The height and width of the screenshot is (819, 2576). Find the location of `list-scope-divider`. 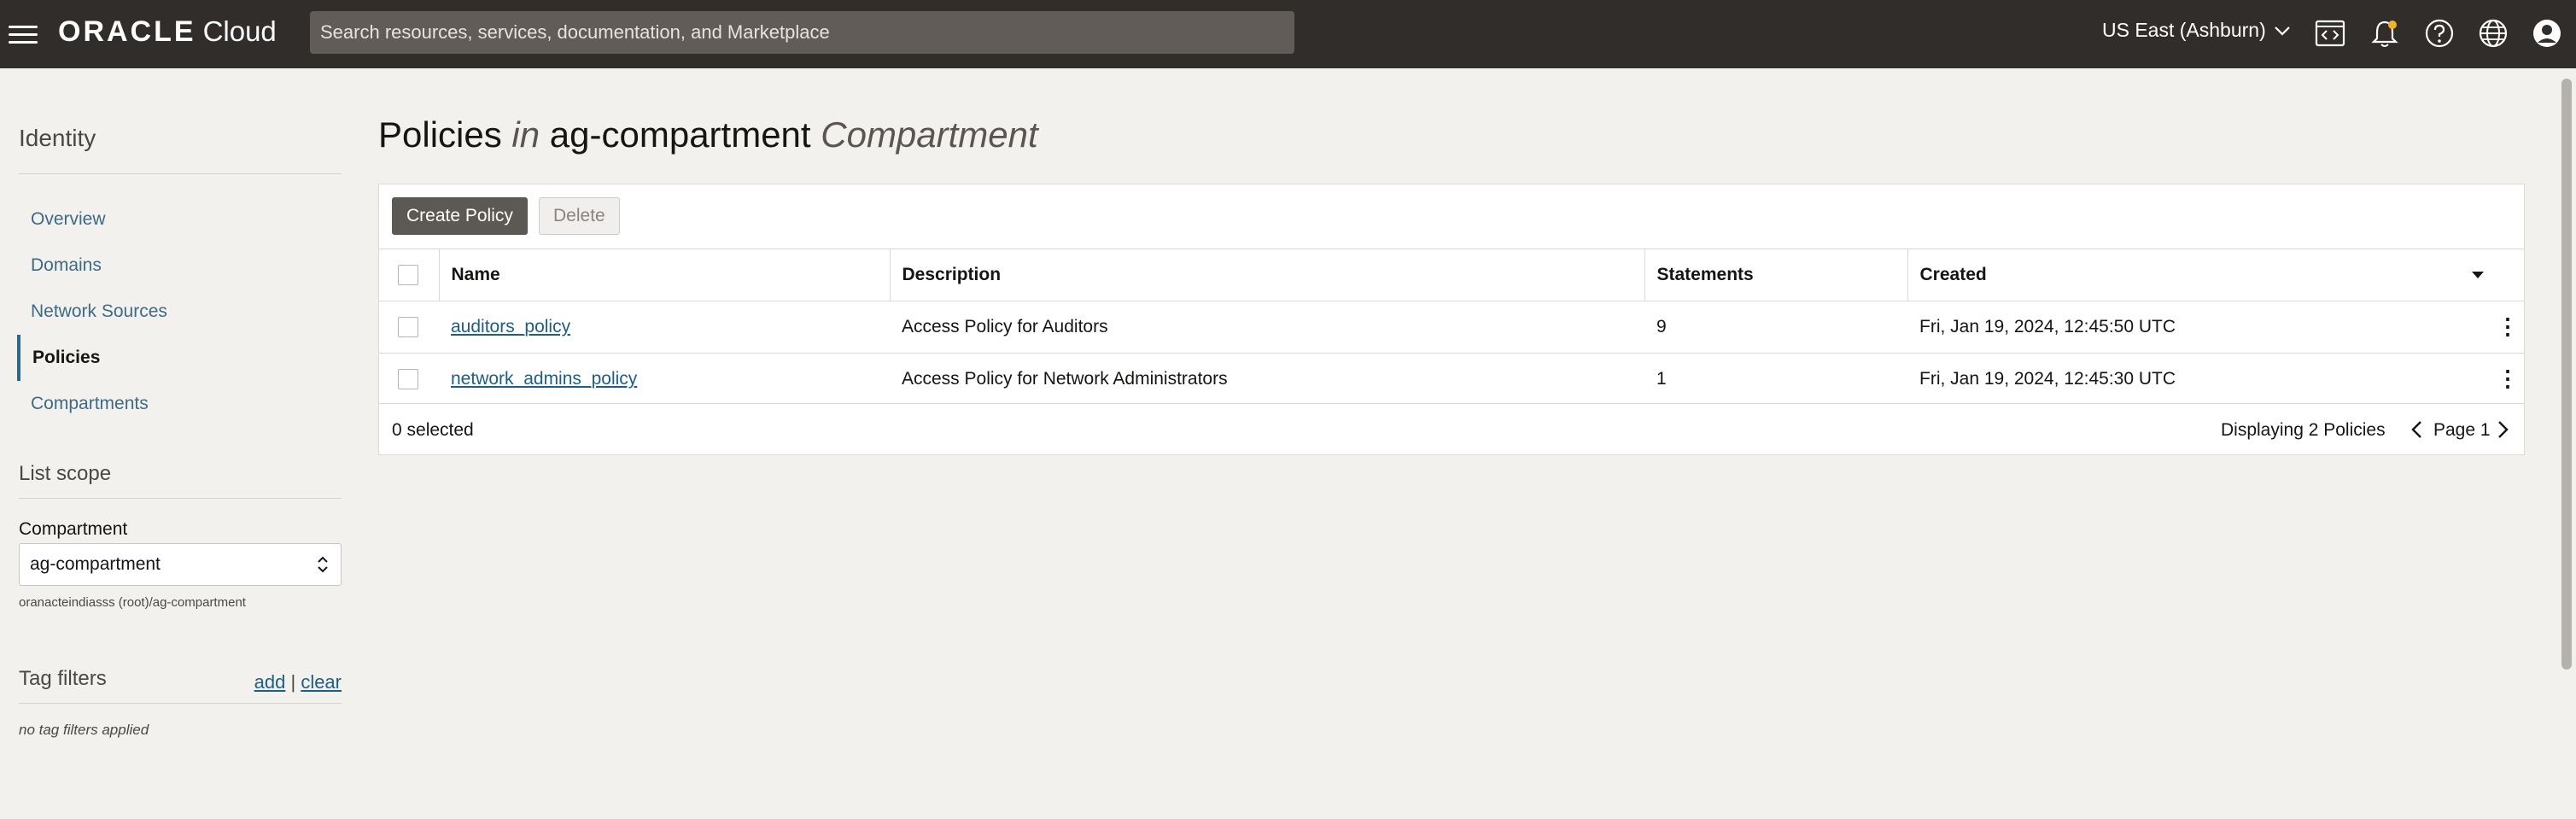

list-scope-divider is located at coordinates (180, 499).